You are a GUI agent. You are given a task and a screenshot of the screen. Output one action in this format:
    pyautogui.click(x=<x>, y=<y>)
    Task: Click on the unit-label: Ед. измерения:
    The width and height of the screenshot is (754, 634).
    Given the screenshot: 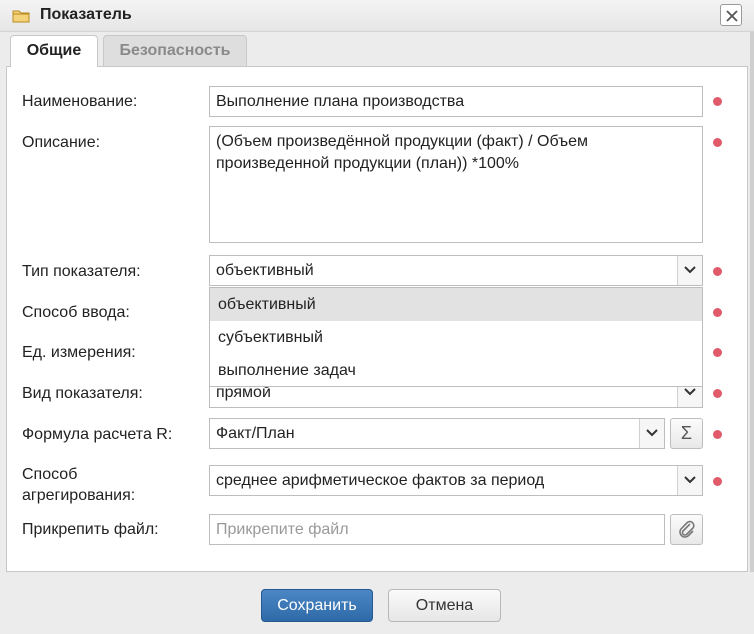 What is the action you would take?
    pyautogui.click(x=79, y=352)
    